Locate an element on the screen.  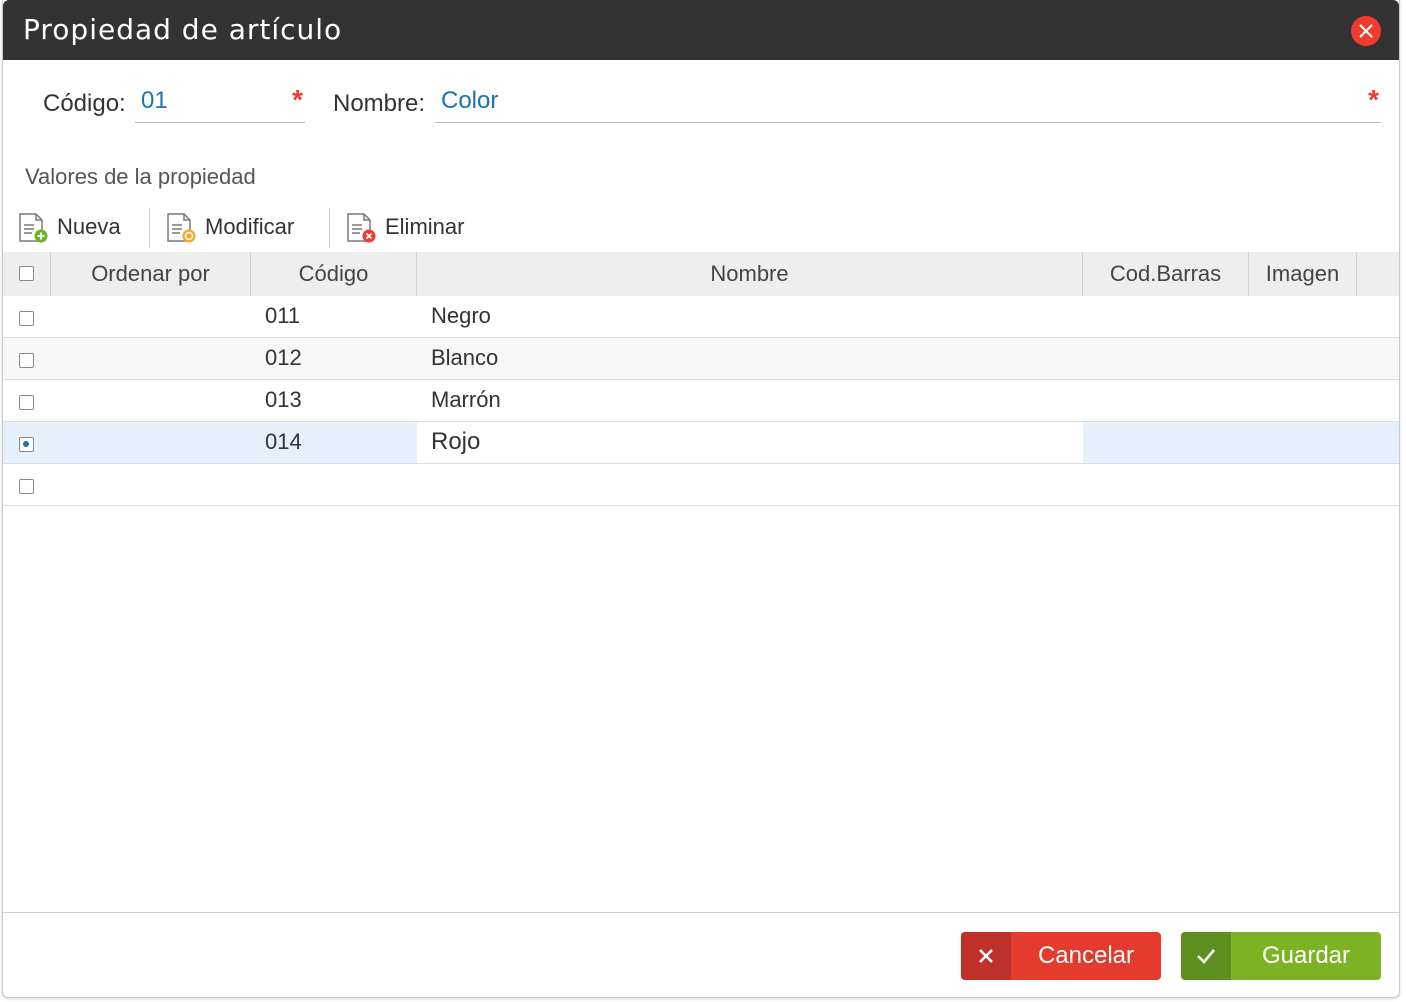
cell-codigo: 012 is located at coordinates (283, 357).